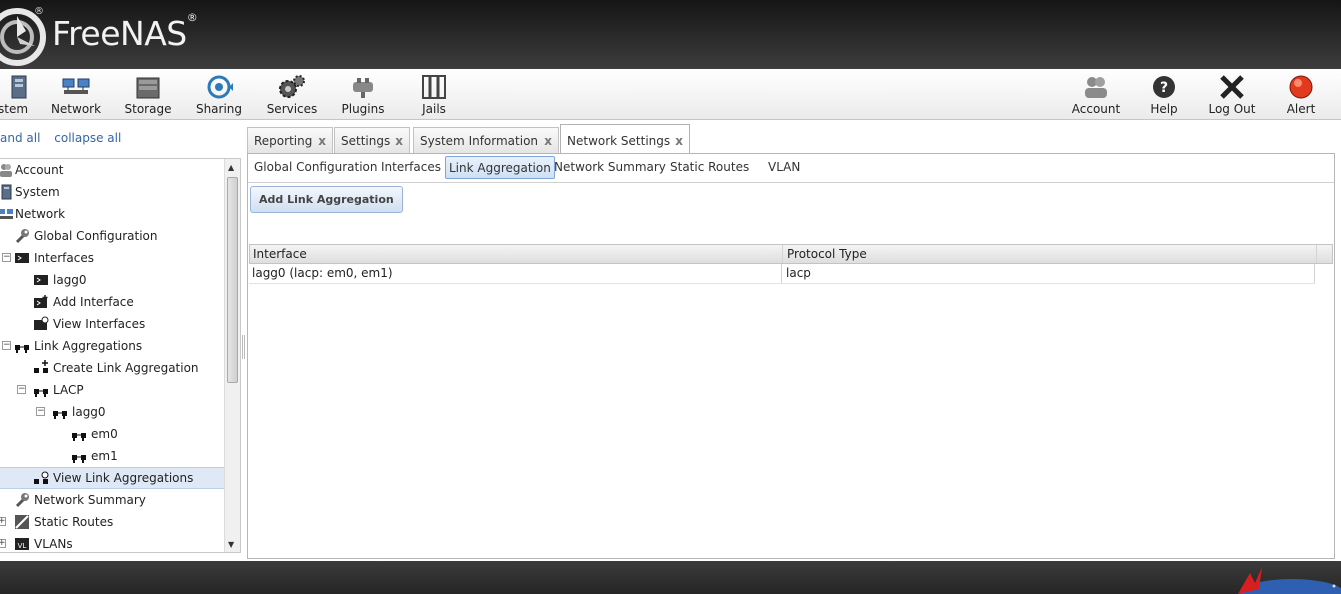  Describe the element at coordinates (1232, 87) in the screenshot. I see `logout-icon` at that location.